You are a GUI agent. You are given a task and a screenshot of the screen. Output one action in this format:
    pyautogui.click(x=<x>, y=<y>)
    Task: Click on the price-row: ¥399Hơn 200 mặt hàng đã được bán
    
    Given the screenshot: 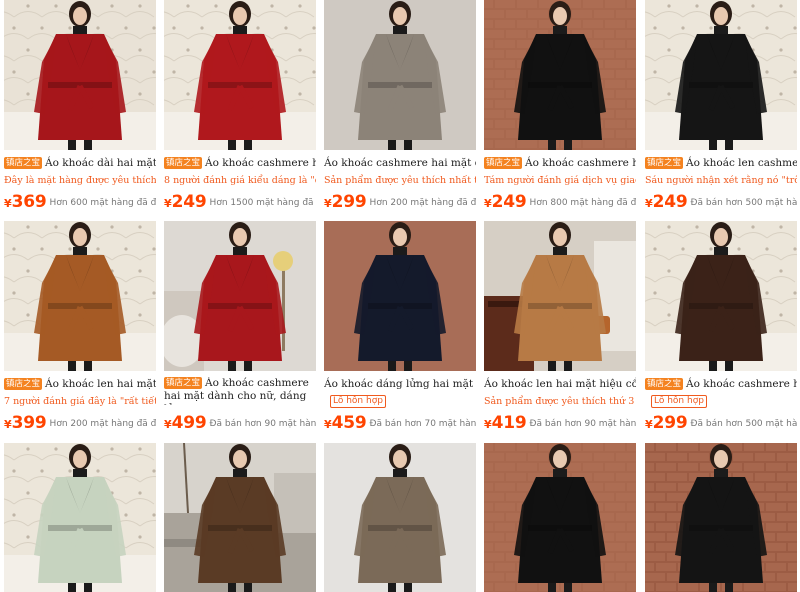 What is the action you would take?
    pyautogui.click(x=80, y=424)
    